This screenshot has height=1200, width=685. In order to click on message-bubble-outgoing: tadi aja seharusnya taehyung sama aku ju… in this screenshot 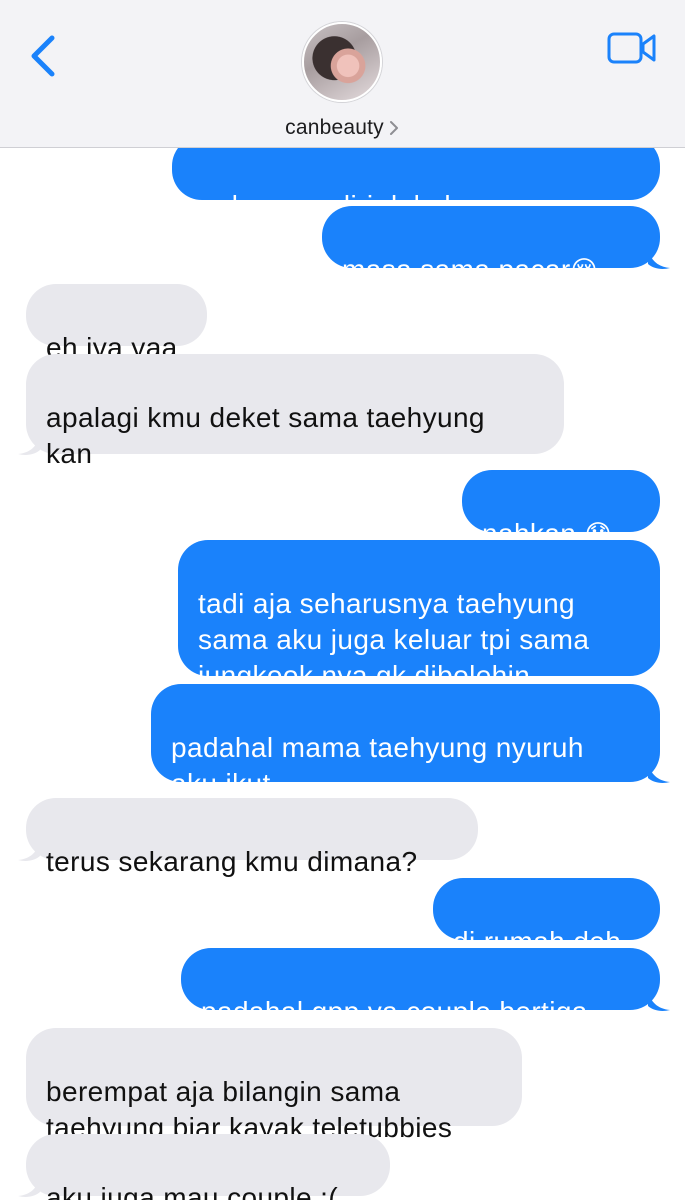, I will do `click(419, 615)`.